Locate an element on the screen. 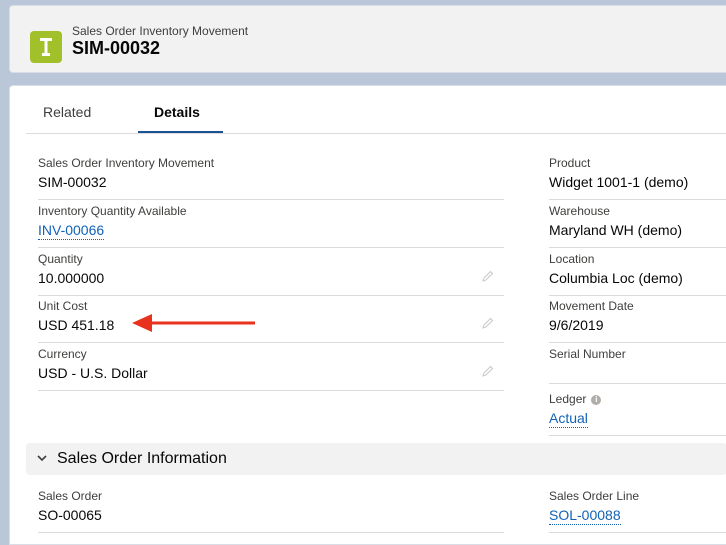 The width and height of the screenshot is (726, 545). field-value: Maryland WH (demo) is located at coordinates (616, 230).